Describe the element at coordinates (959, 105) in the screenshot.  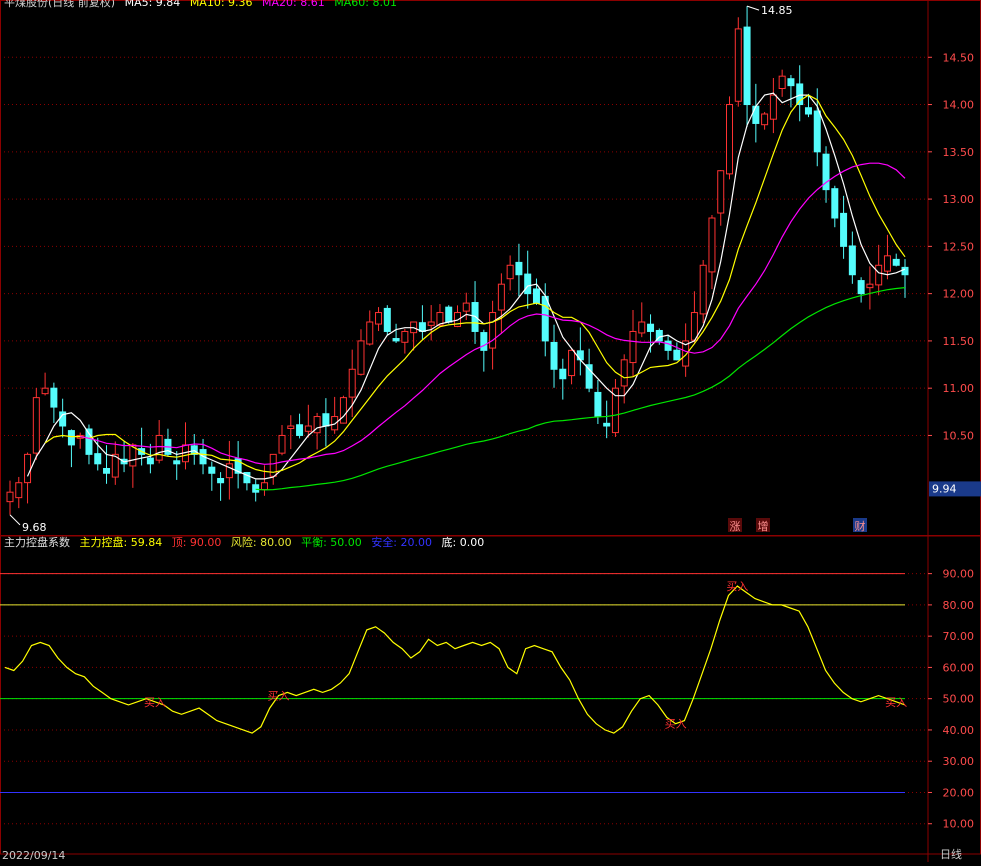
I see `price-tick-label: 14.00` at that location.